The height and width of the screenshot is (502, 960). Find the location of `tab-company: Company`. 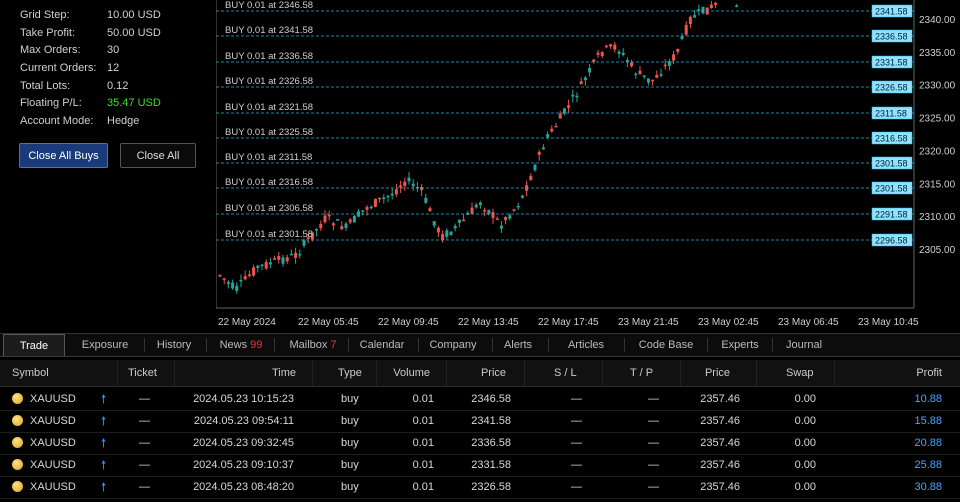

tab-company: Company is located at coordinates (453, 345).